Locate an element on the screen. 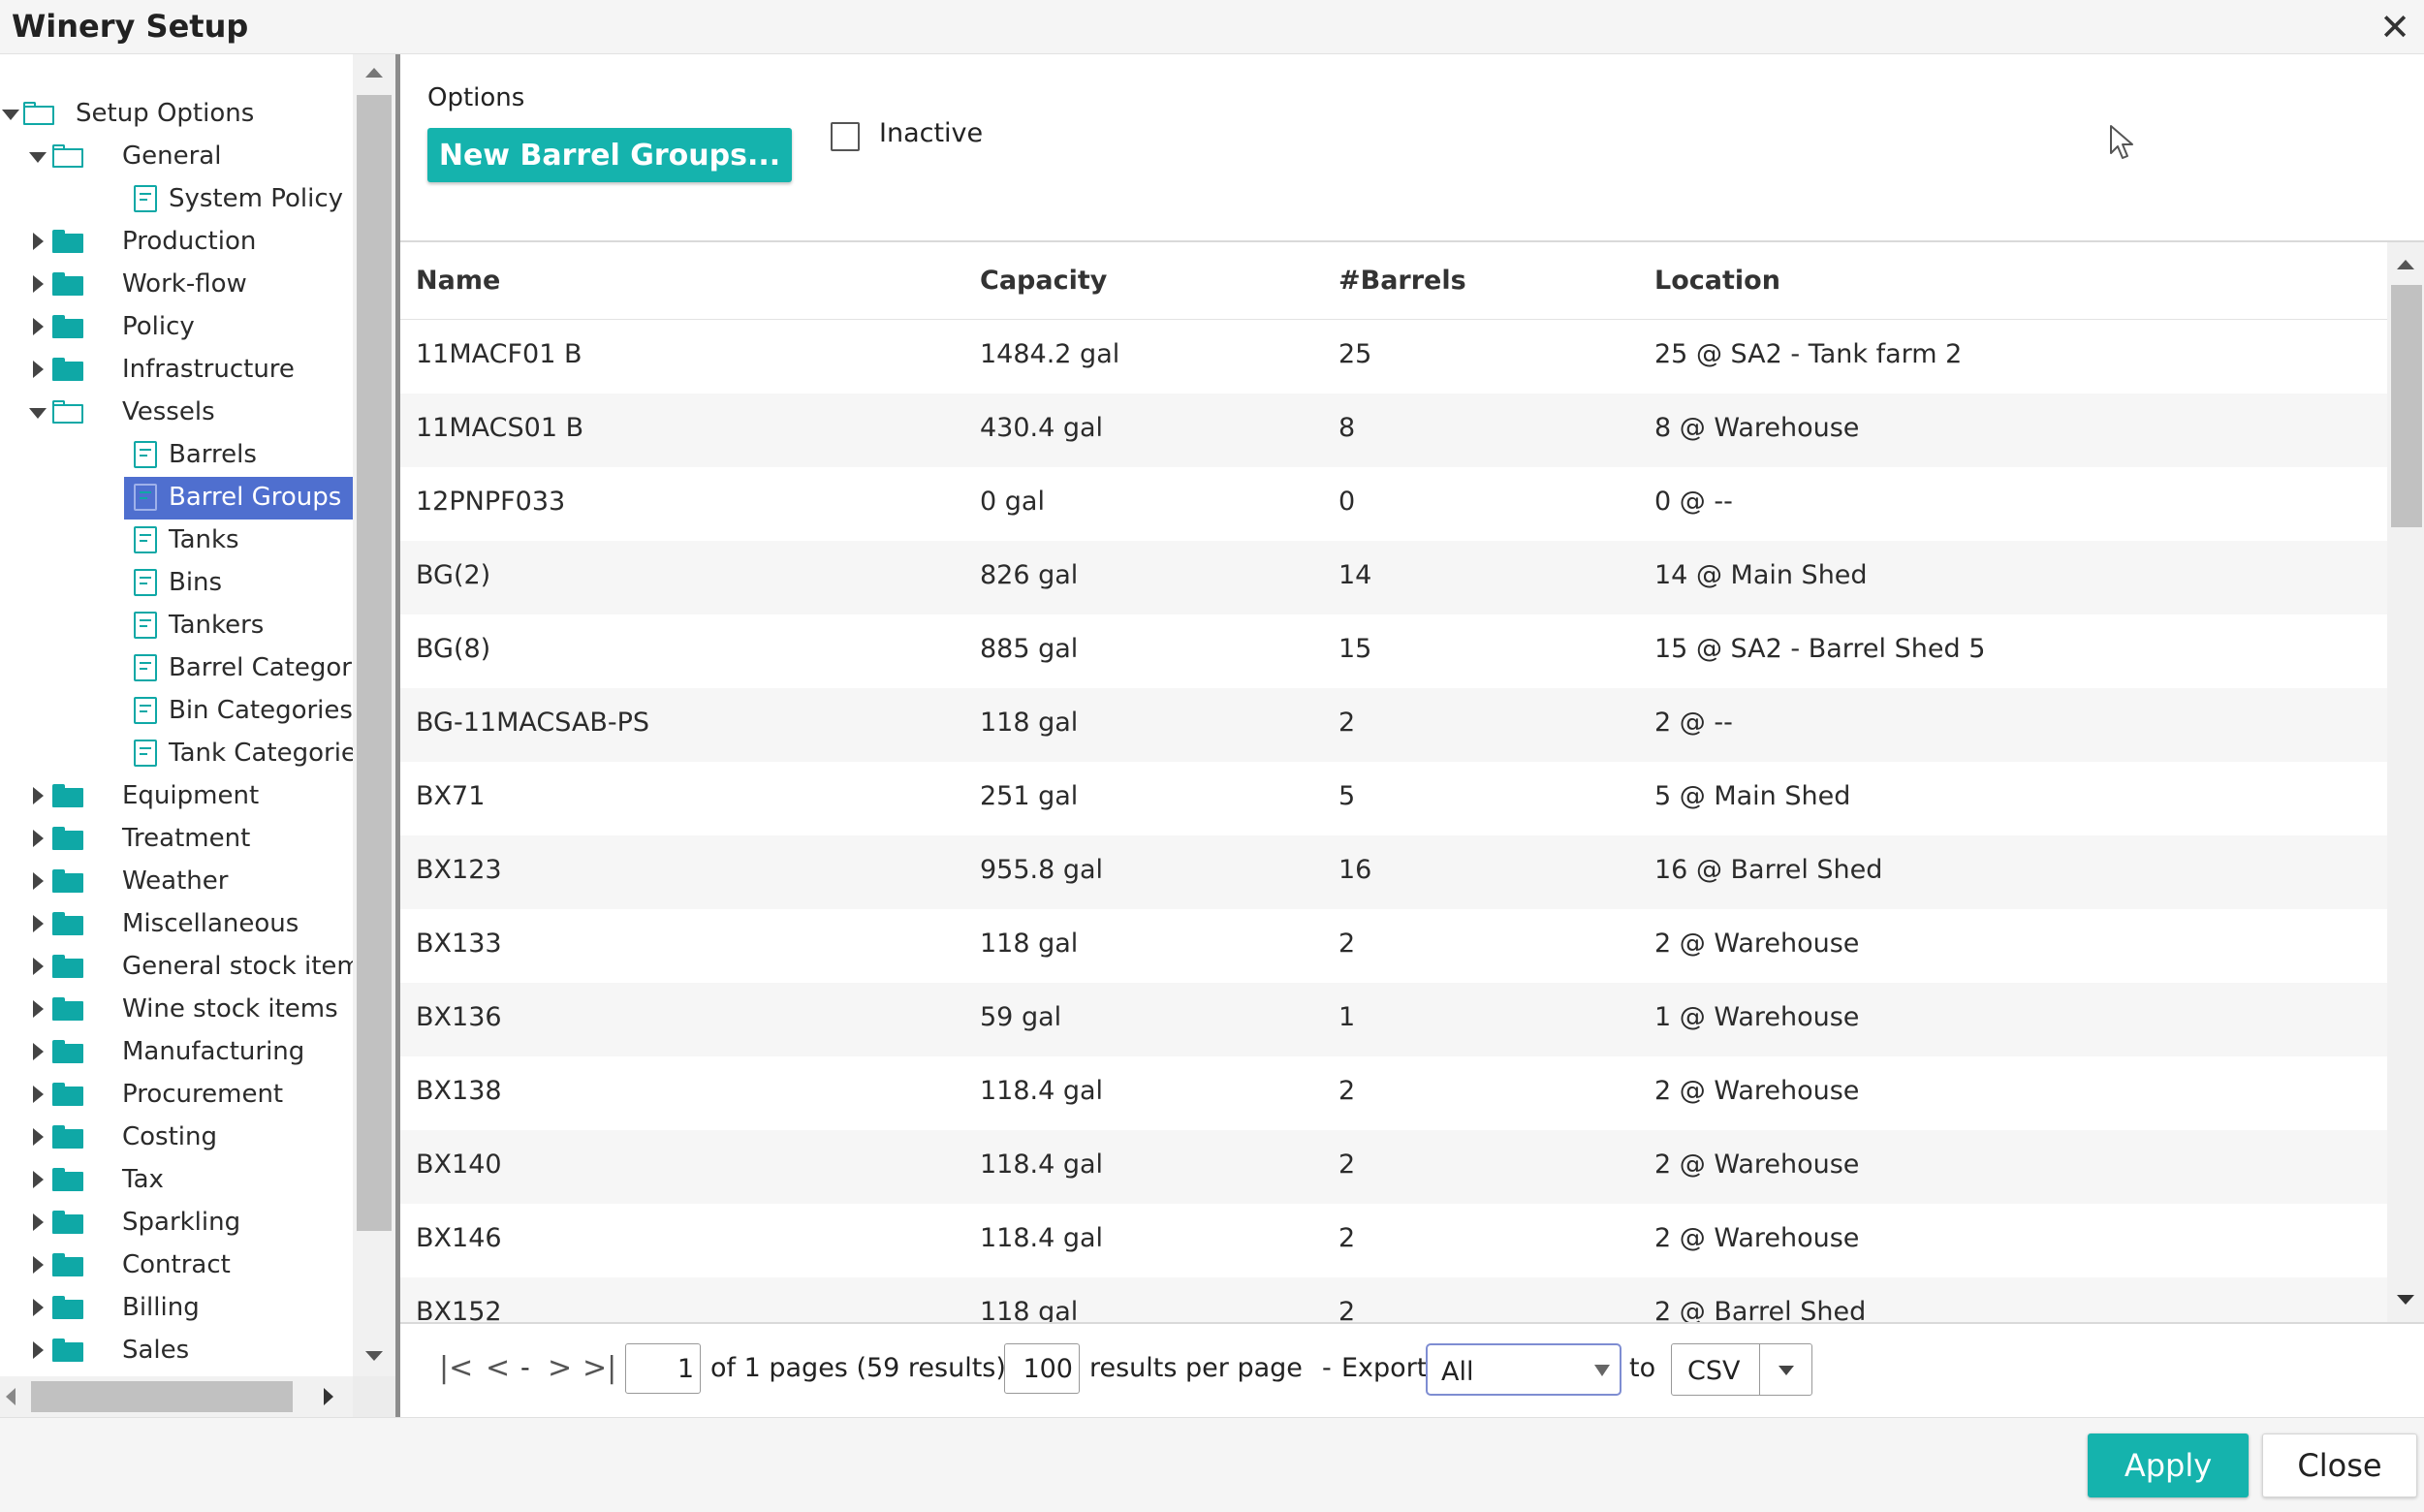 Image resolution: width=2424 pixels, height=1512 pixels. tree-item-production: Production is located at coordinates (177, 243).